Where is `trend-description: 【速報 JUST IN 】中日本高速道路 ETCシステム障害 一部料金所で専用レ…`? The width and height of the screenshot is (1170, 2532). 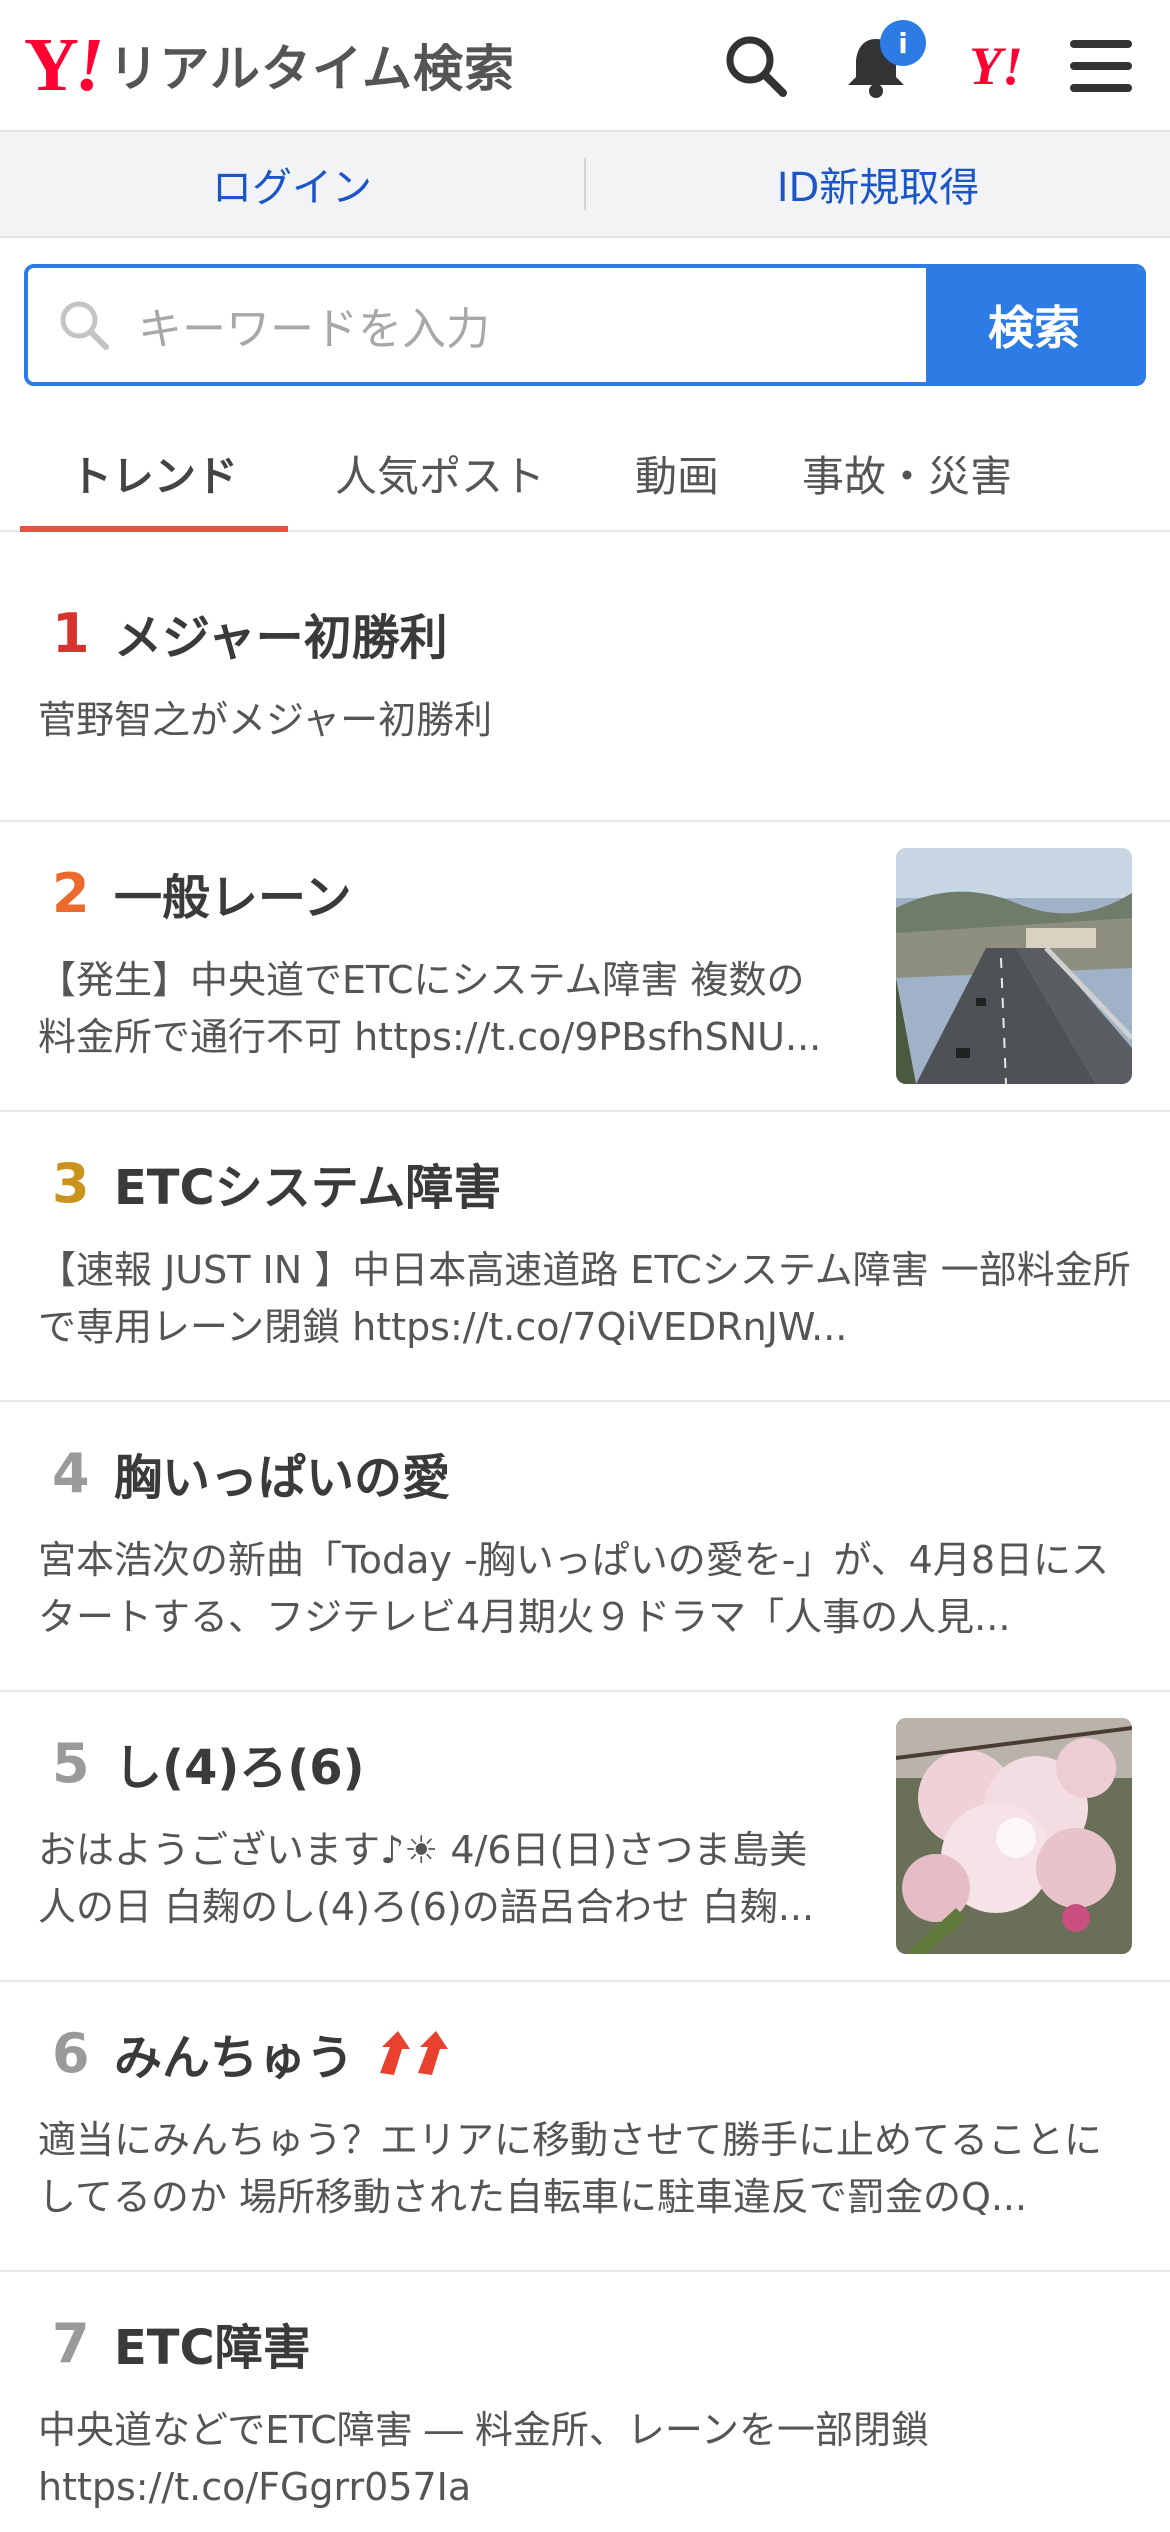 trend-description: 【速報 JUST IN 】中日本高速道路 ETCシステム障害 一部料金所で専用レ… is located at coordinates (584, 1298).